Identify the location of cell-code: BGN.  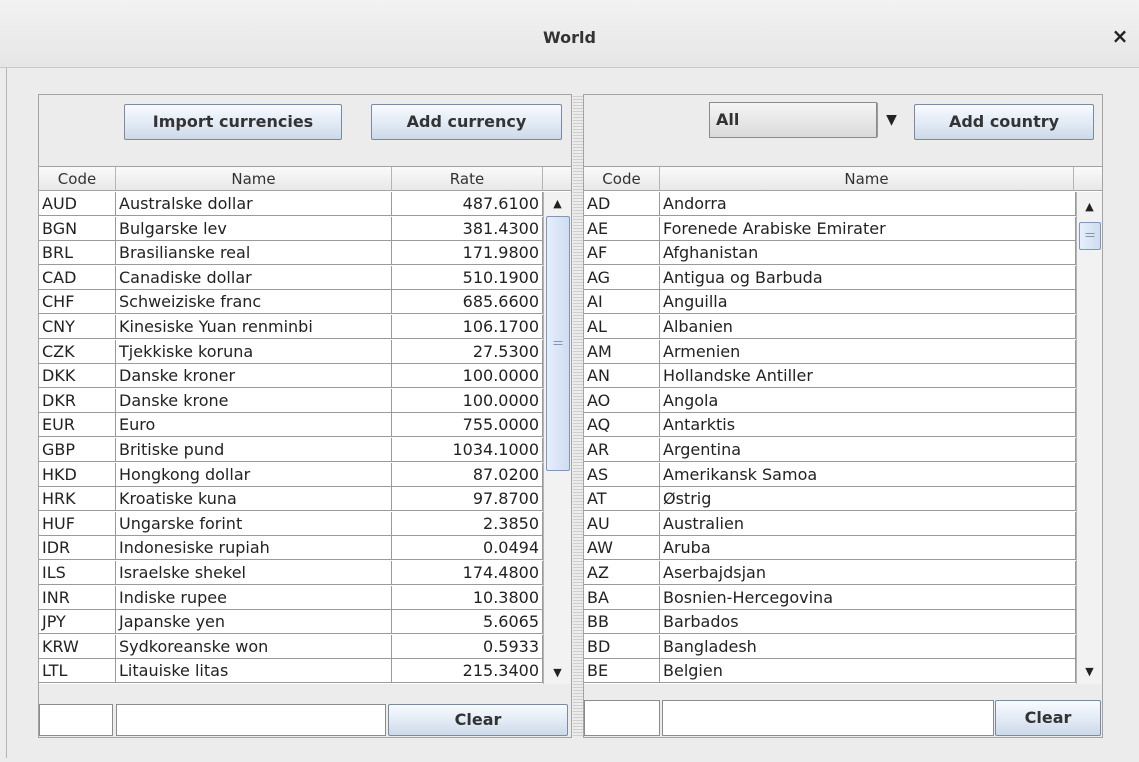
(77, 228).